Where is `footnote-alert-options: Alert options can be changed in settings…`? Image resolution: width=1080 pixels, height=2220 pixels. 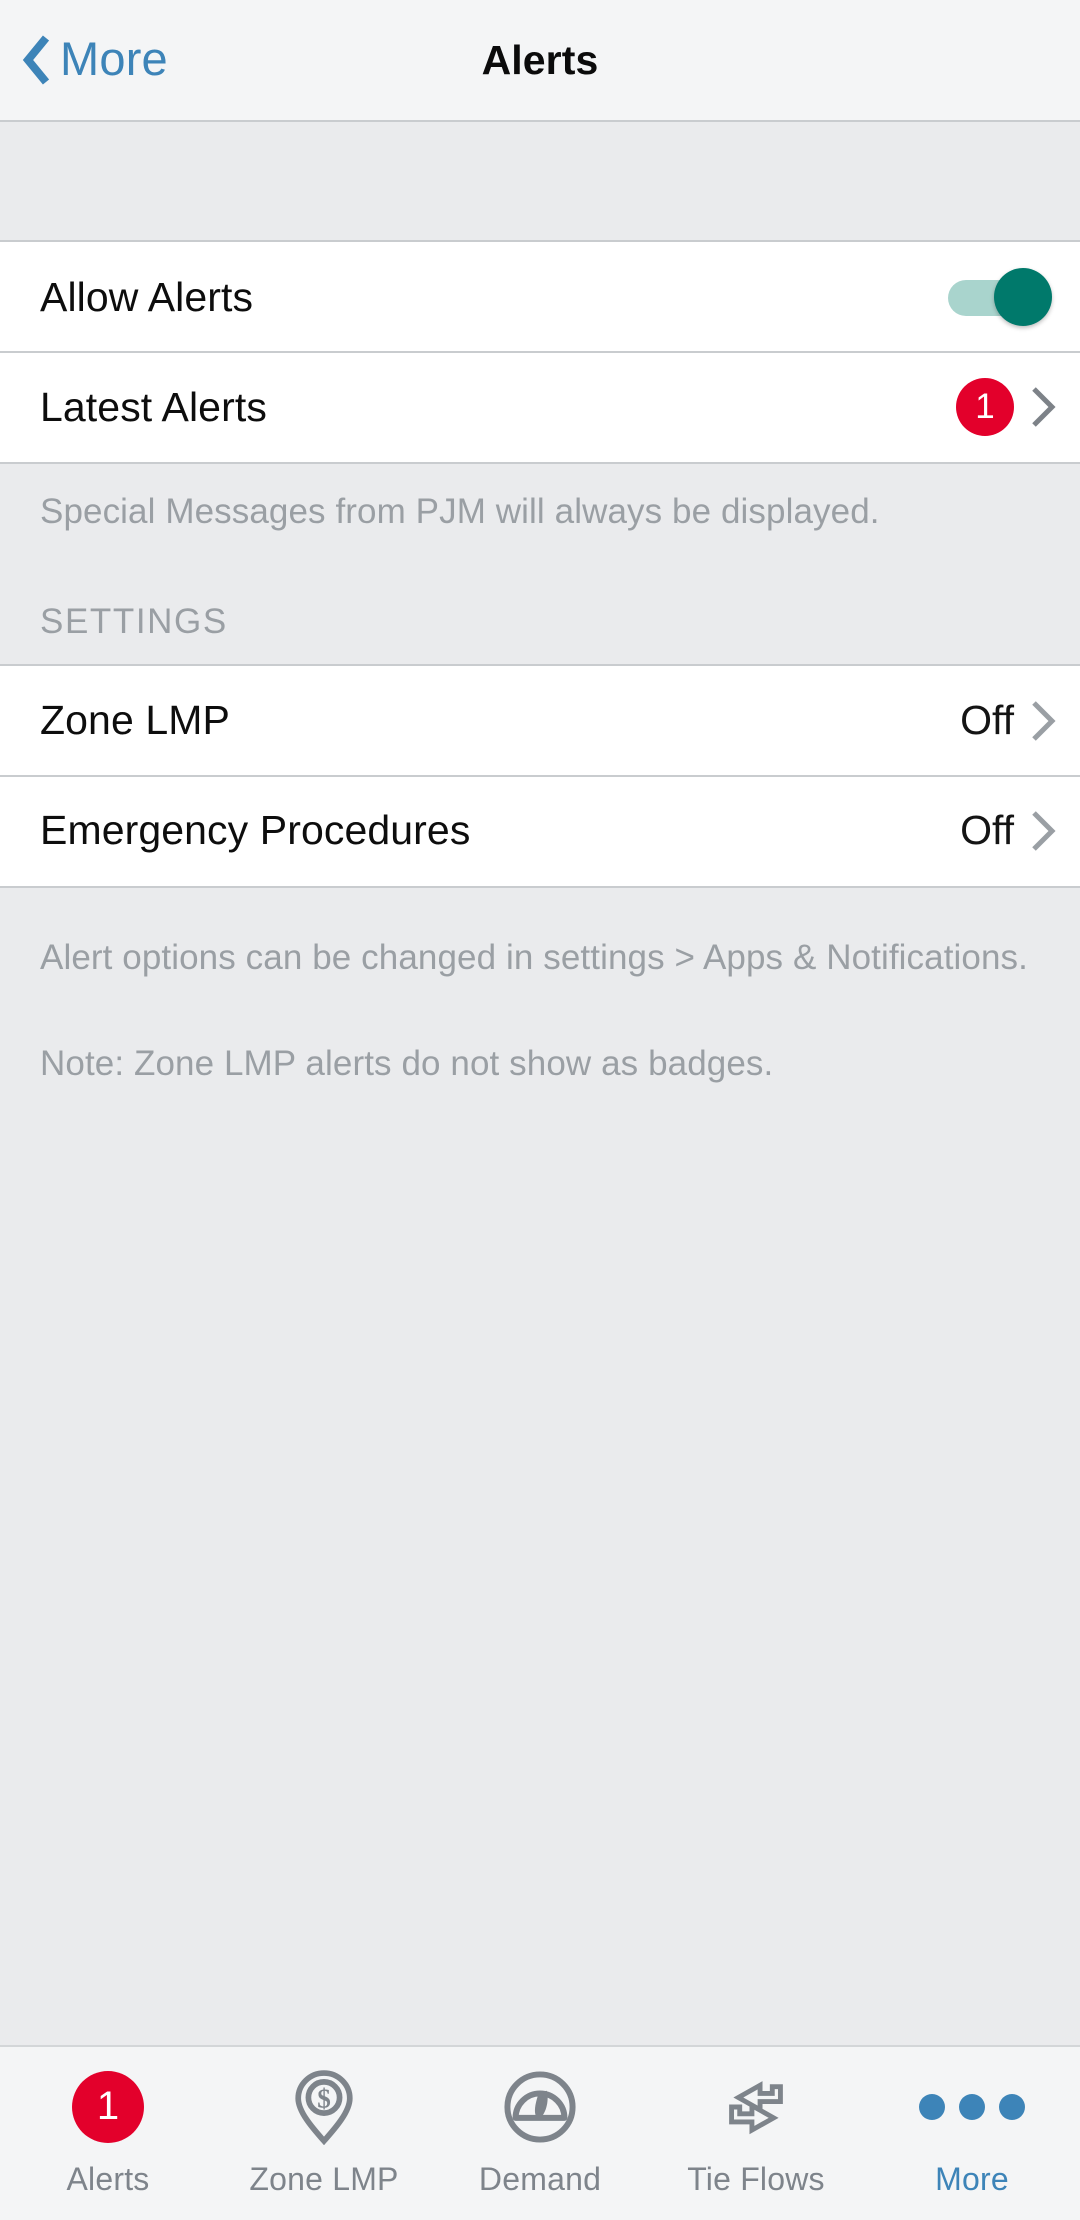 footnote-alert-options: Alert options can be changed in settings… is located at coordinates (534, 957).